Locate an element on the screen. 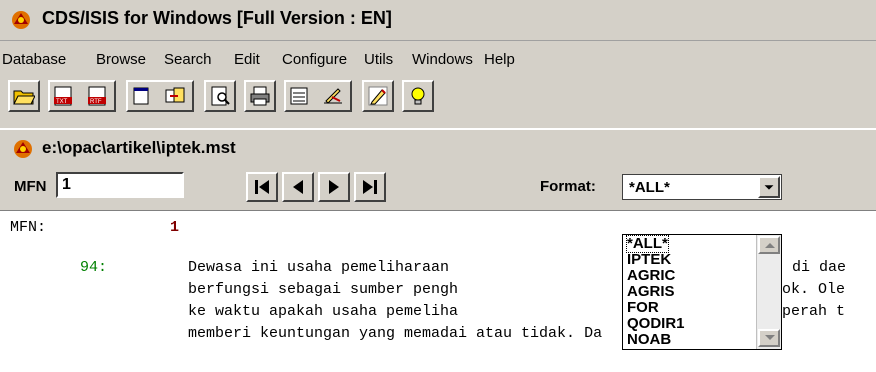 The height and width of the screenshot is (372, 876). app-title: CDS/ISIS for Windows [Full Version : EN] is located at coordinates (217, 18).